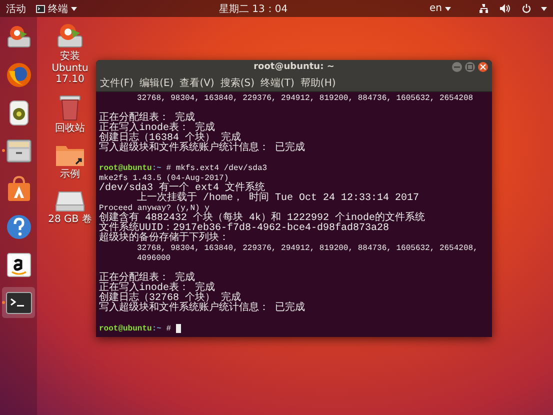 The width and height of the screenshot is (553, 415). I want to click on desktop-icon-label: 安装 Ubuntu 17.10, so click(70, 68).